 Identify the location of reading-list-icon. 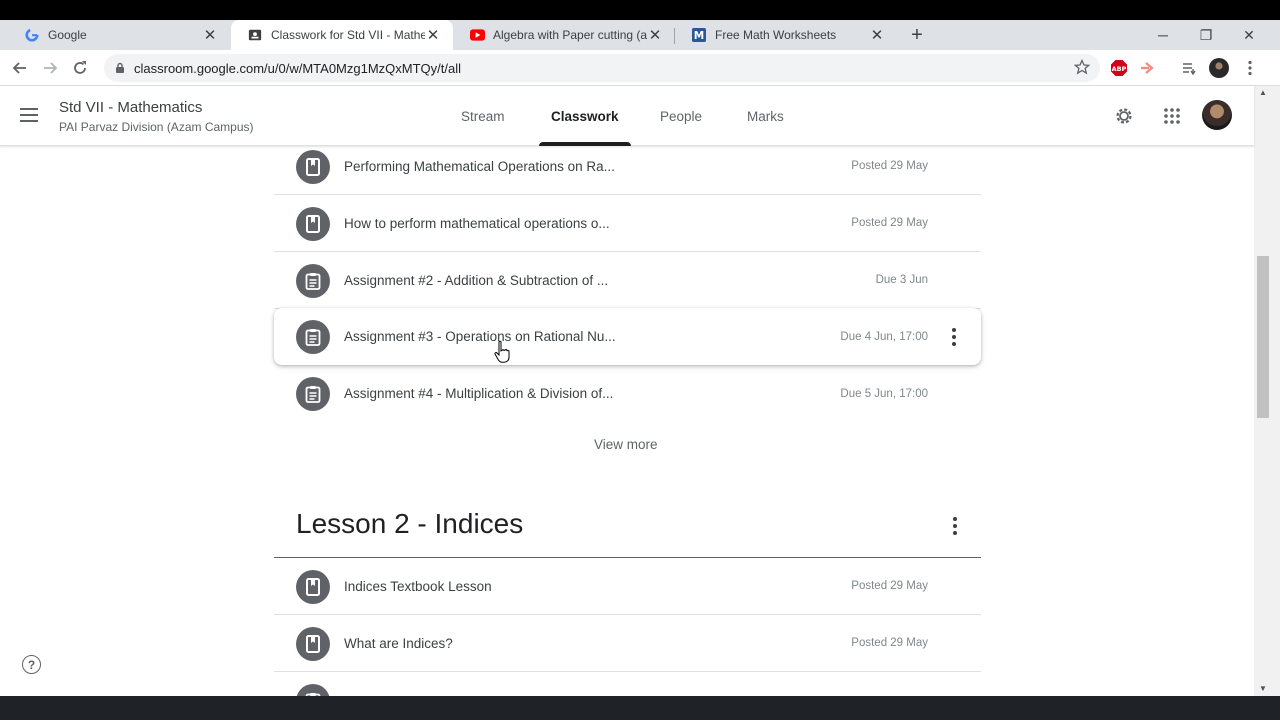
(1189, 68).